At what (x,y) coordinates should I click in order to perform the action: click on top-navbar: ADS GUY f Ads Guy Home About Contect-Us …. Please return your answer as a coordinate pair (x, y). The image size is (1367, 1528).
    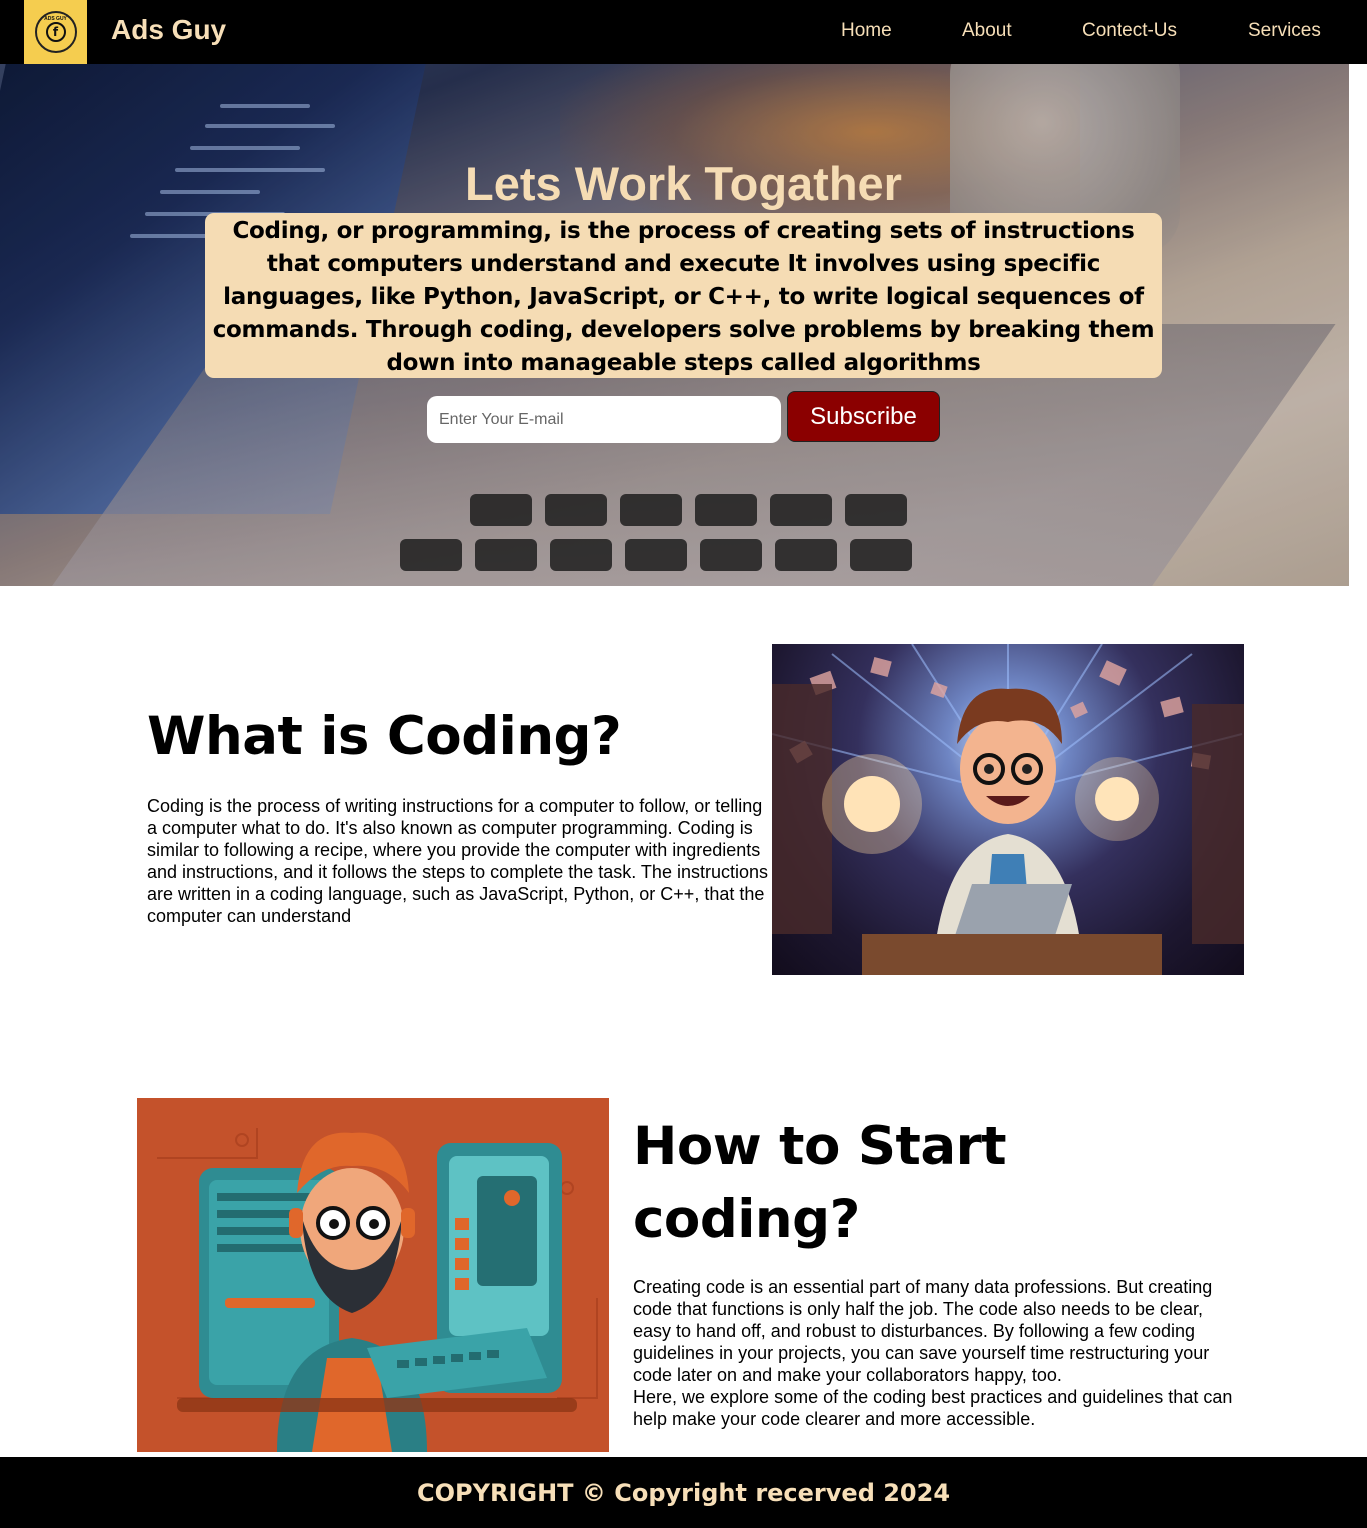
    Looking at the image, I should click on (683, 32).